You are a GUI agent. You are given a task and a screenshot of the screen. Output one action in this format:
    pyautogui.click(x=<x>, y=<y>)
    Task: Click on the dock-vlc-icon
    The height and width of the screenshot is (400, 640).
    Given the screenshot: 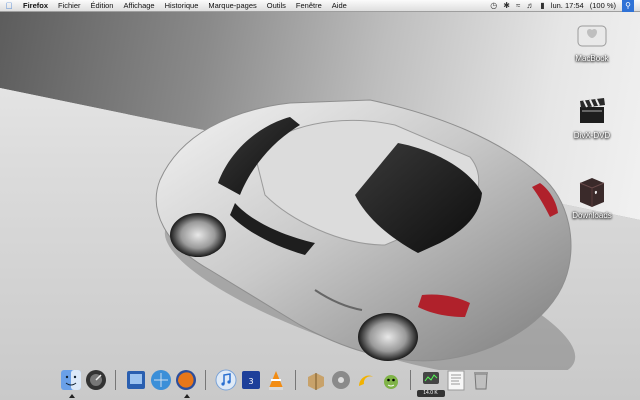 What is the action you would take?
    pyautogui.click(x=276, y=380)
    